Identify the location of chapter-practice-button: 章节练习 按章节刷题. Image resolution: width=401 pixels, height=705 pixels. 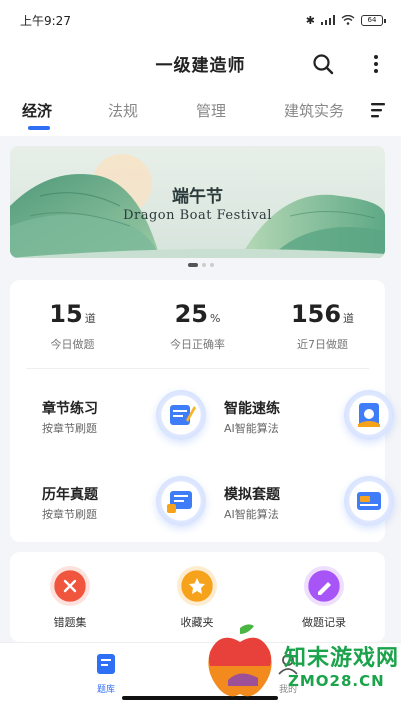
(124, 418).